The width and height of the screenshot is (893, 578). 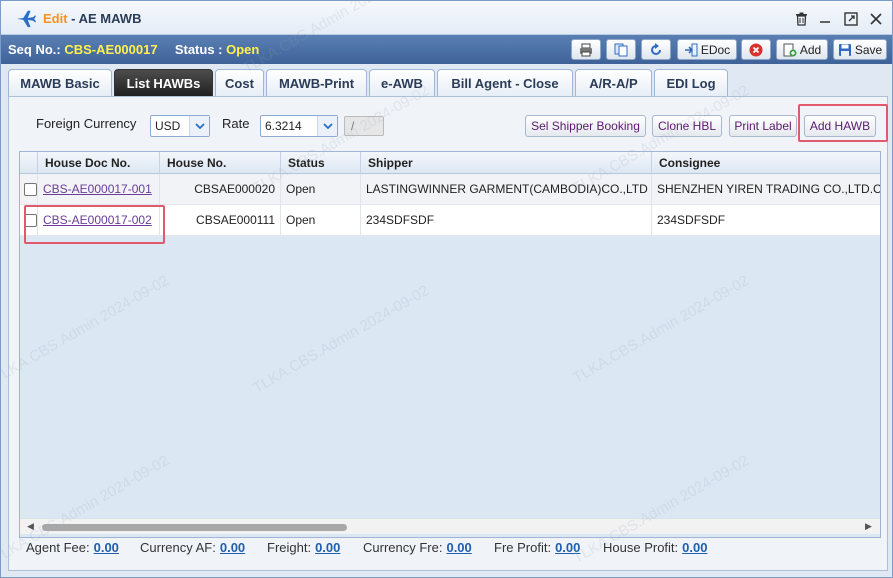 What do you see at coordinates (403, 547) in the screenshot?
I see `currency-fre-label: Currency Fre:` at bounding box center [403, 547].